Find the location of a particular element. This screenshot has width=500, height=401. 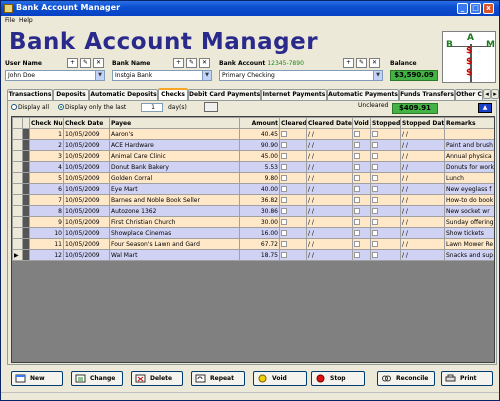

user-edit-icon: ✎ is located at coordinates (85, 63).